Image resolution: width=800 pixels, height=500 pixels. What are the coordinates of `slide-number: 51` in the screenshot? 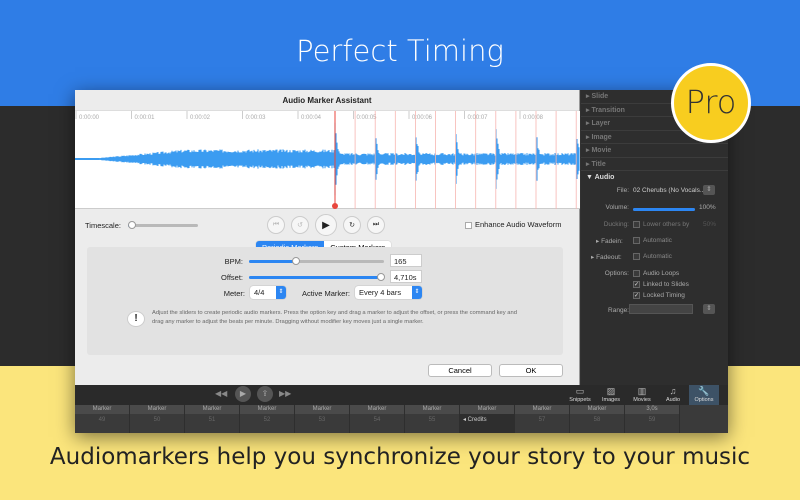 It's located at (212, 420).